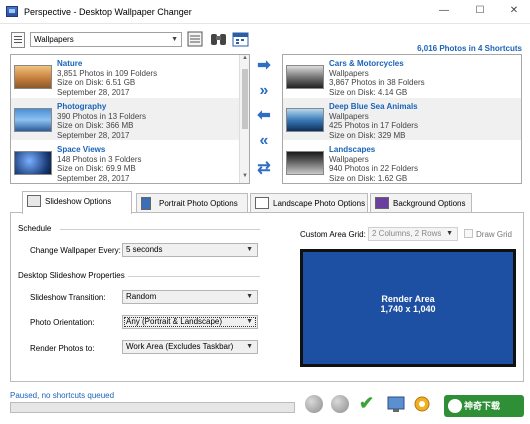 Image resolution: width=530 pixels, height=424 pixels. I want to click on properties-heading: Desktop Slideshow Properties, so click(71, 275).